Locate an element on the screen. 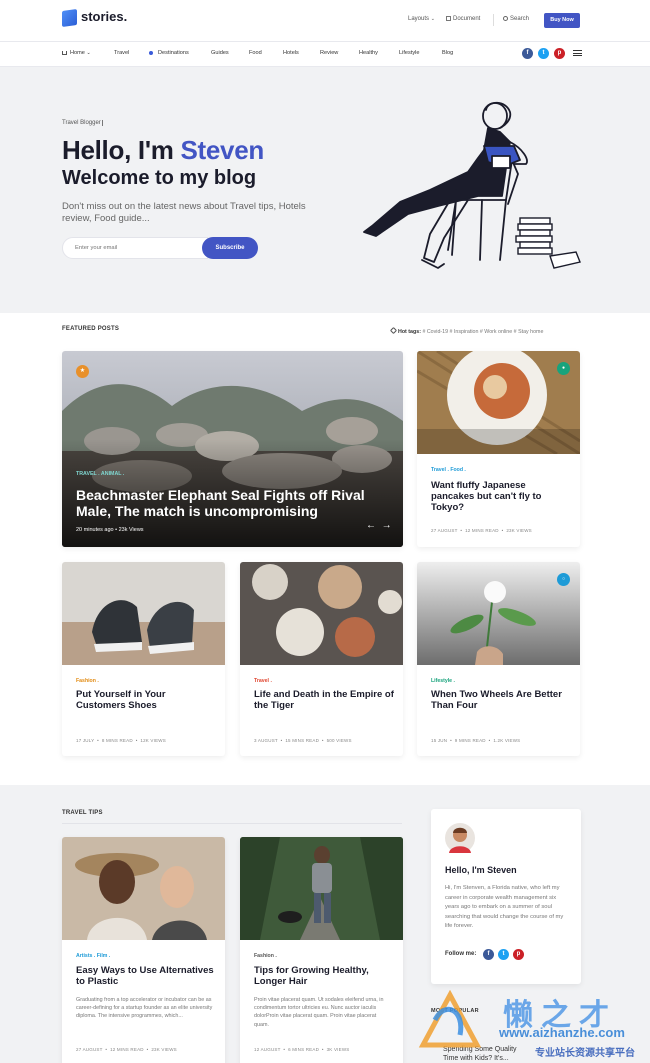 The width and height of the screenshot is (650, 1063). hot-tag: # Work online is located at coordinates (496, 332).